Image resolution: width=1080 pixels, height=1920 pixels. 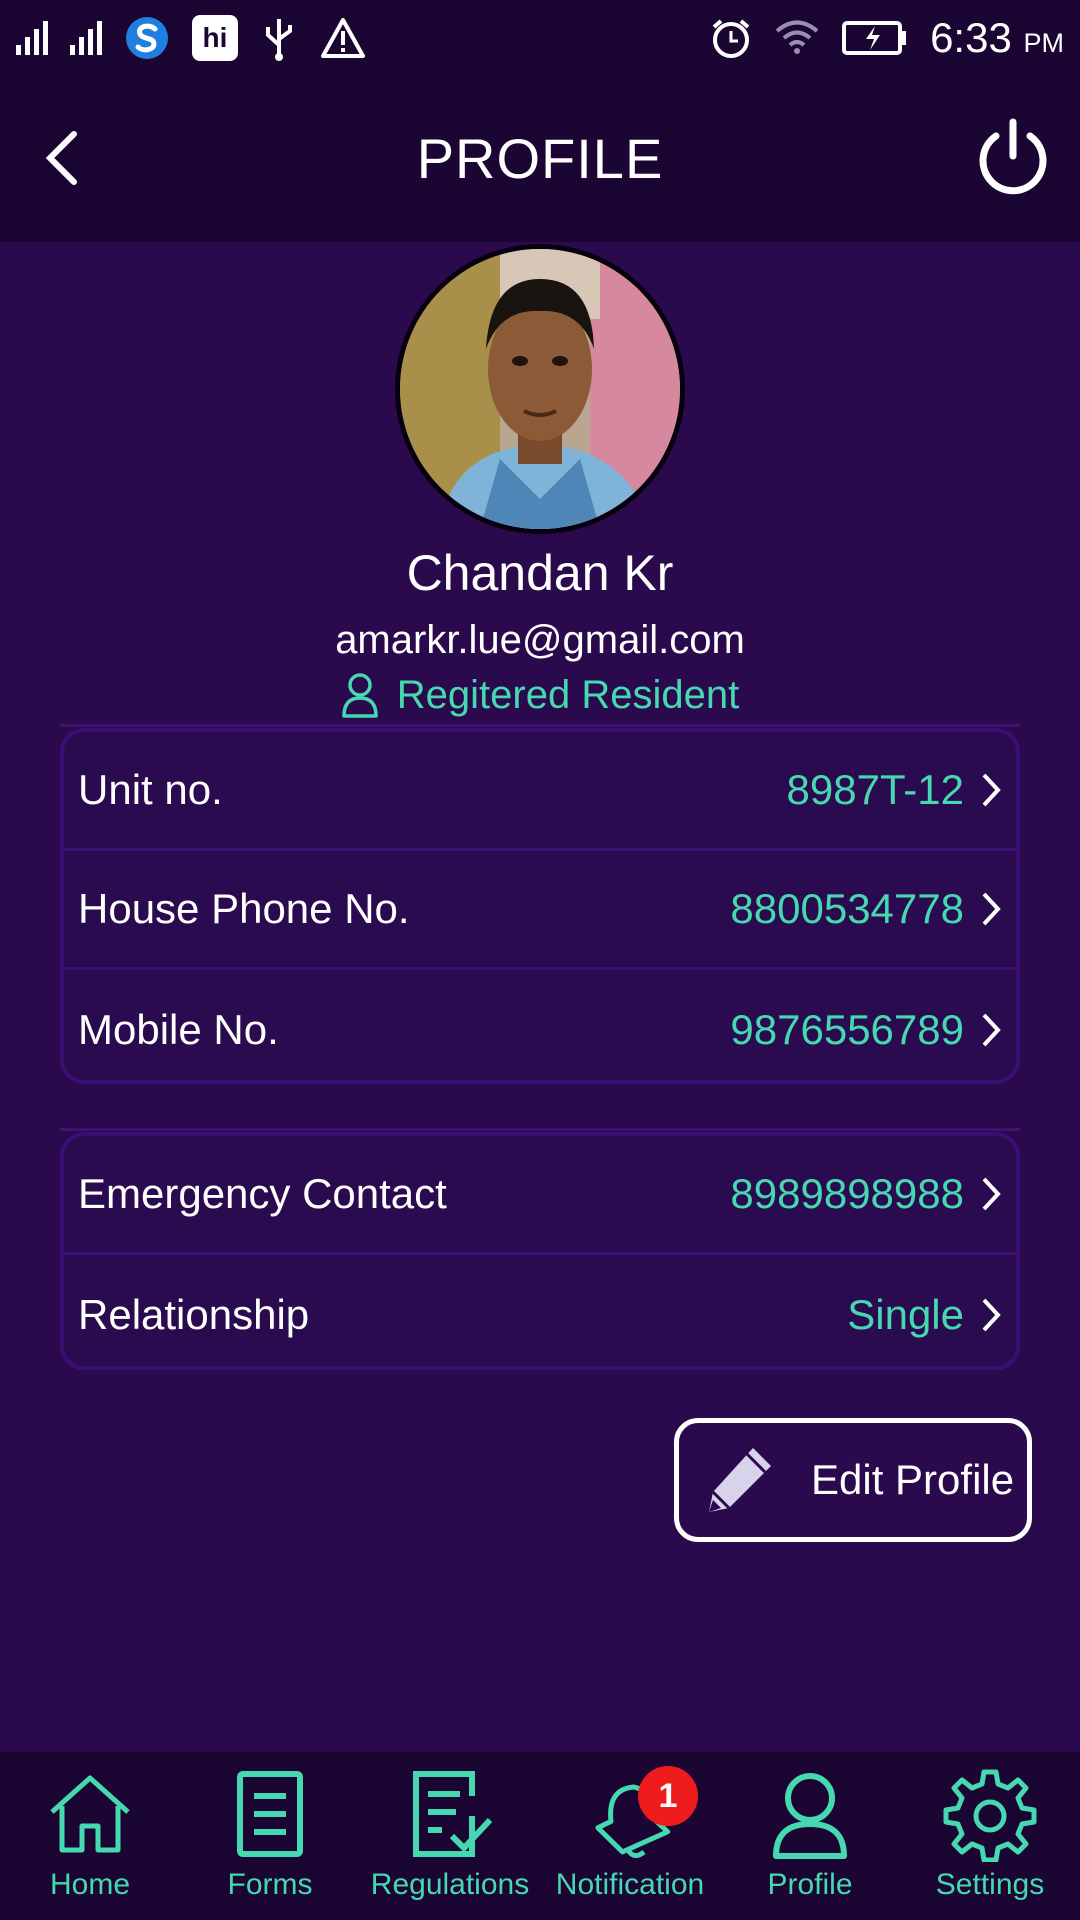 What do you see at coordinates (540, 1195) in the screenshot?
I see `emergency-contact-row: Emergency Contact 8989898988` at bounding box center [540, 1195].